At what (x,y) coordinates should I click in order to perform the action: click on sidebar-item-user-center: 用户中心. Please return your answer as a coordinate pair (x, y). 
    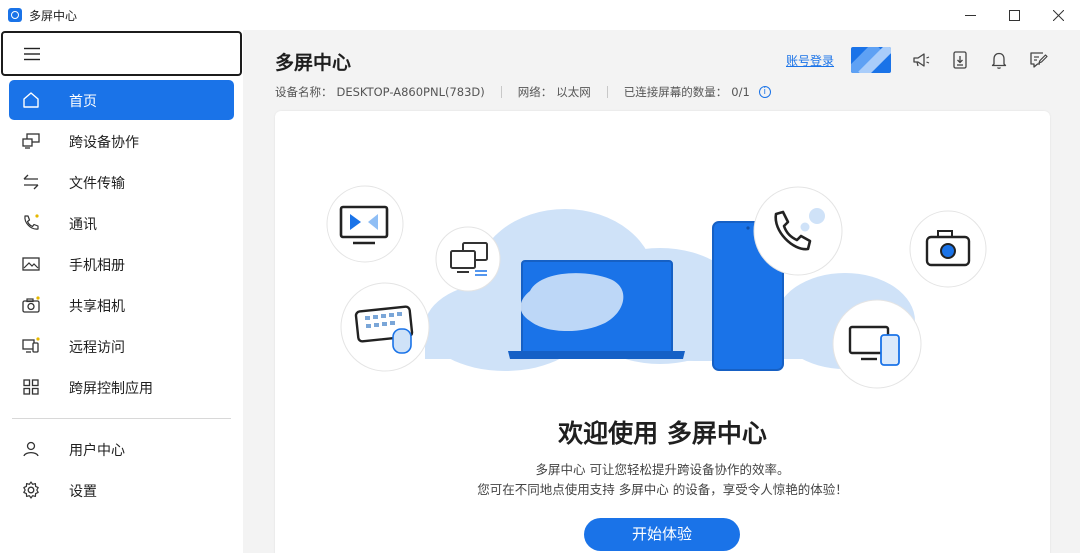
    Looking at the image, I should click on (121, 449).